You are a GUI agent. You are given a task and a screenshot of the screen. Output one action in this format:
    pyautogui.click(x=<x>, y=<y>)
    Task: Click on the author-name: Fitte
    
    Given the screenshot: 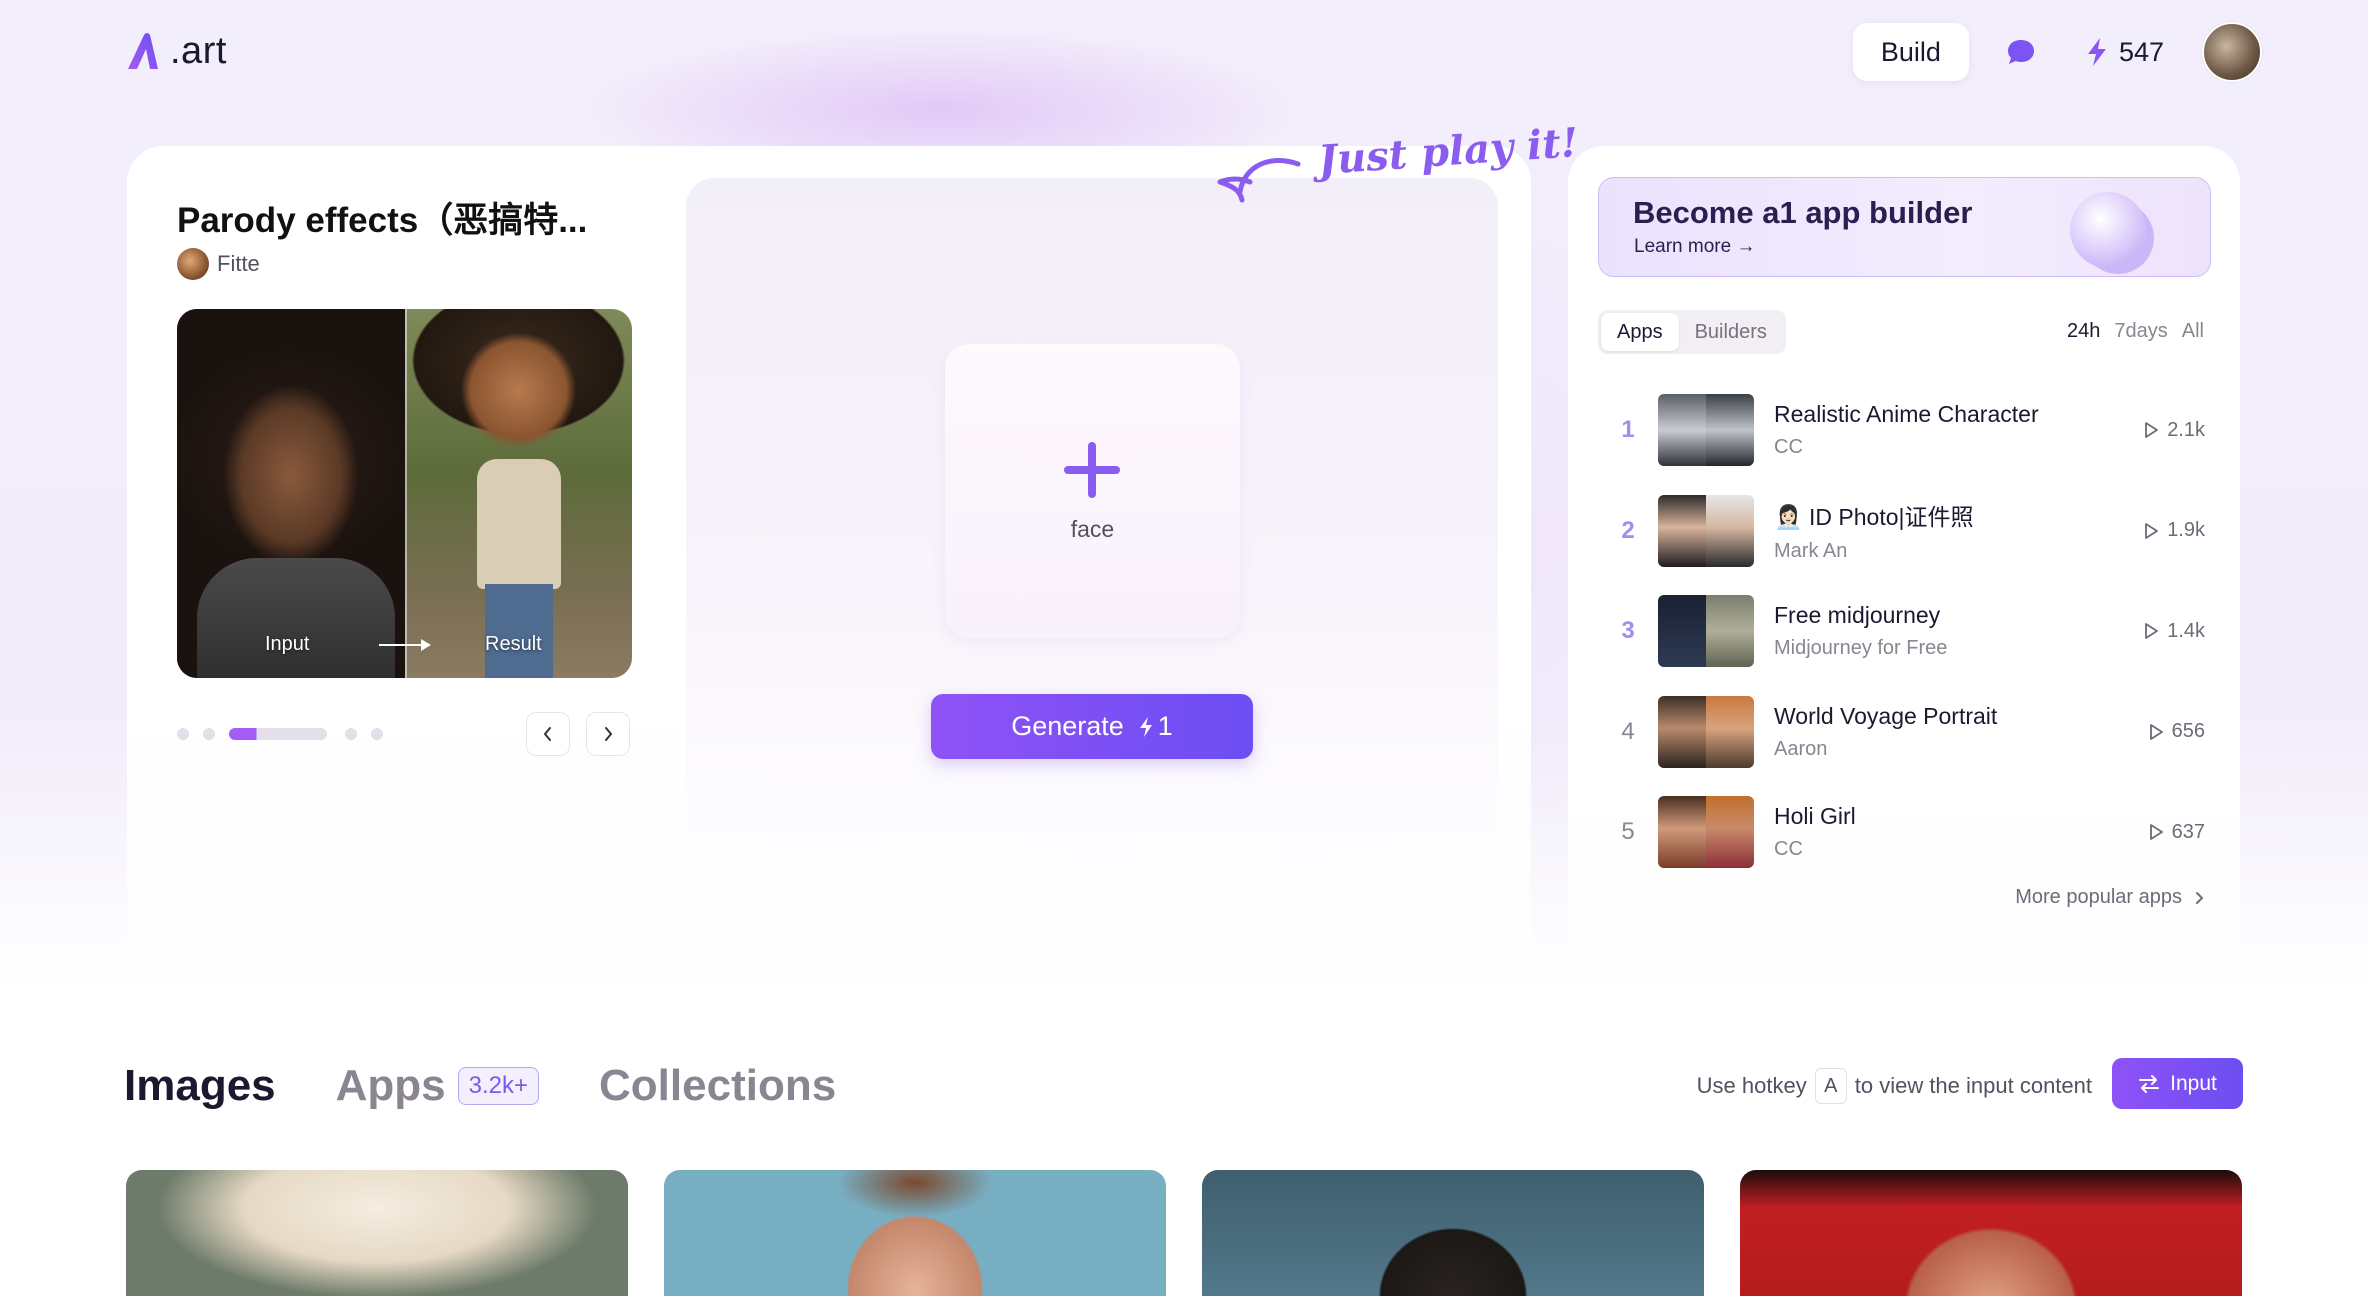 What is the action you would take?
    pyautogui.click(x=238, y=263)
    